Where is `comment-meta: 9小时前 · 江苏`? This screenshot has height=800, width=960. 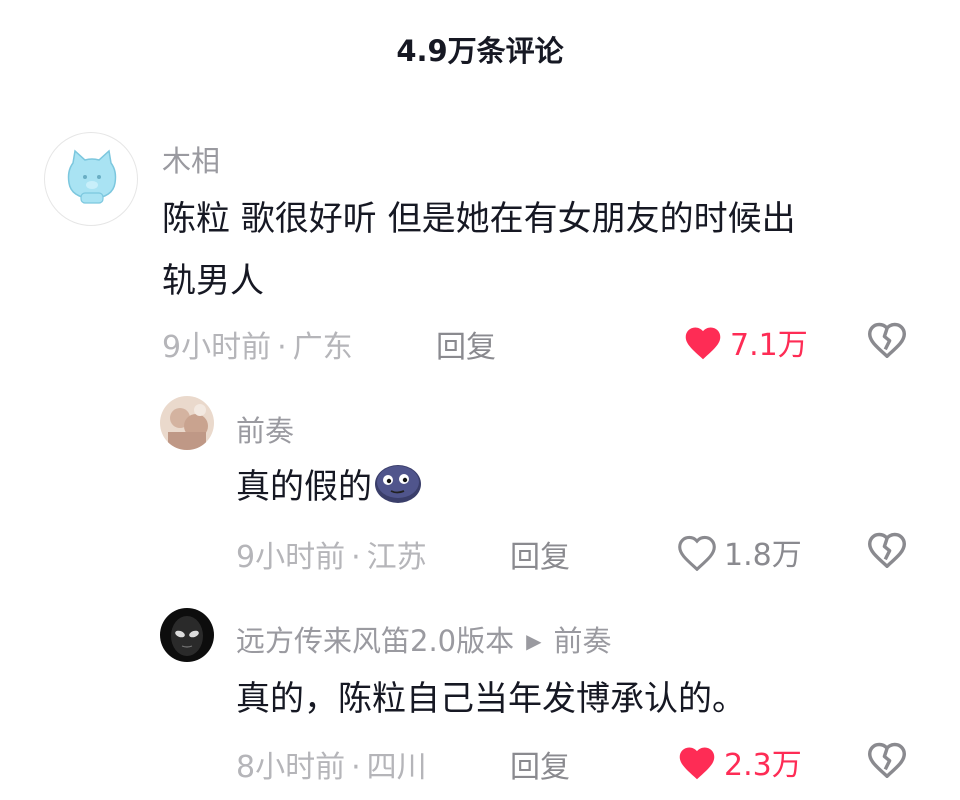
comment-meta: 9小时前 · 江苏 is located at coordinates (331, 557).